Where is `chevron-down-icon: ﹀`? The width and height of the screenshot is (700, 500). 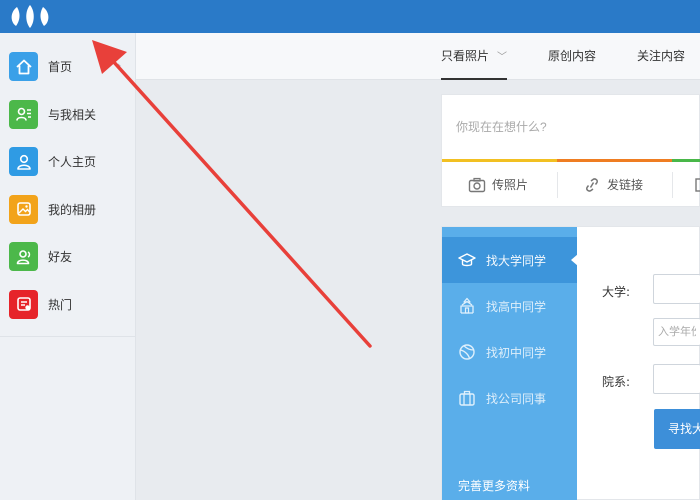 chevron-down-icon: ﹀ is located at coordinates (502, 57).